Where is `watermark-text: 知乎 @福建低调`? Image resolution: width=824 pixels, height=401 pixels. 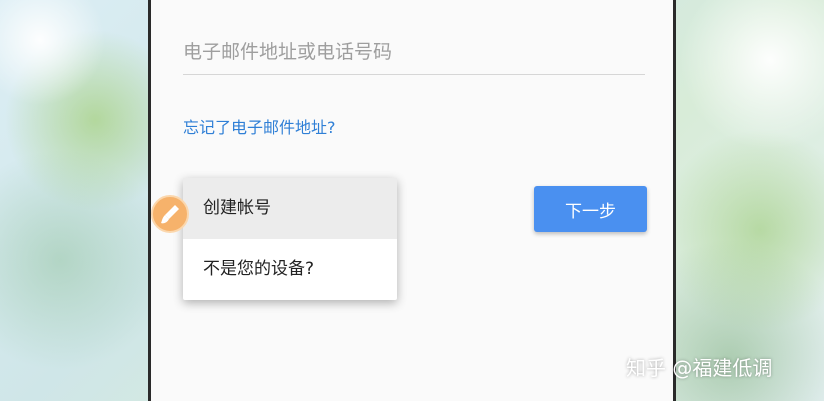
watermark-text: 知乎 @福建低调 is located at coordinates (699, 368).